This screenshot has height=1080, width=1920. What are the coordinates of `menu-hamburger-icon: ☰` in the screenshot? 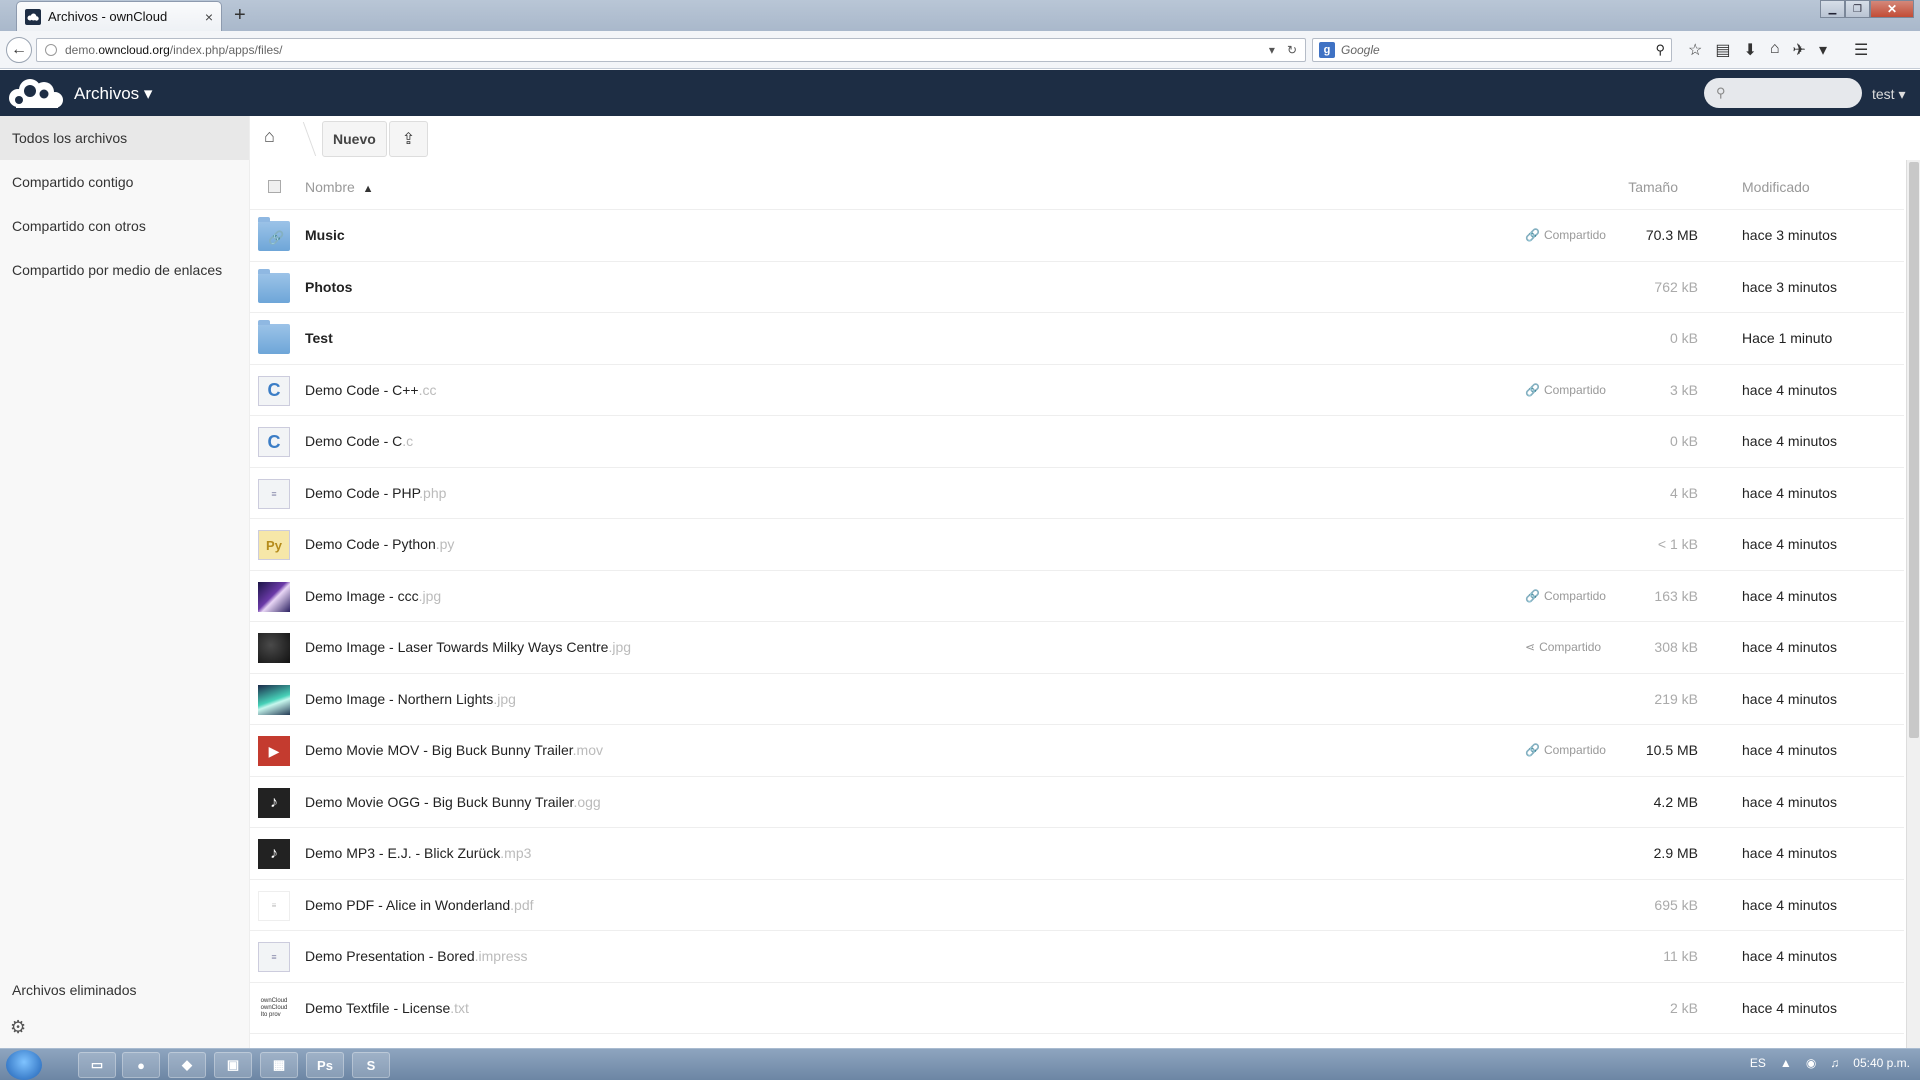 It's located at (1861, 50).